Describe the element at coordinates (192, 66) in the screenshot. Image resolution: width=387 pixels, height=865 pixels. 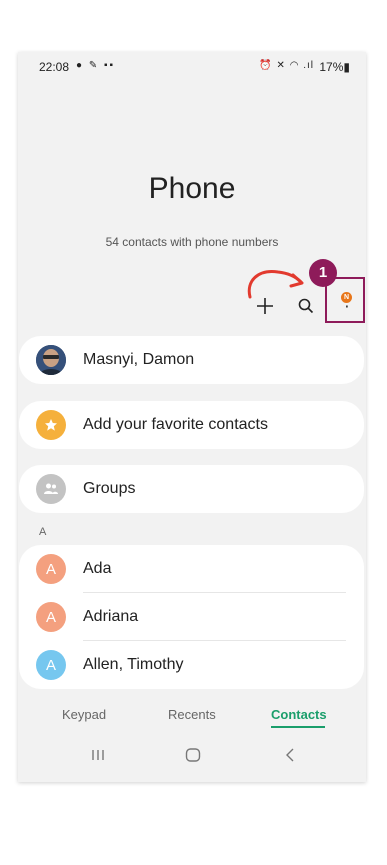
I see `status-bar: 22:08 ● ✎ ▪▪ ⏰ ✕ ◠ .ıl 17%▮` at that location.